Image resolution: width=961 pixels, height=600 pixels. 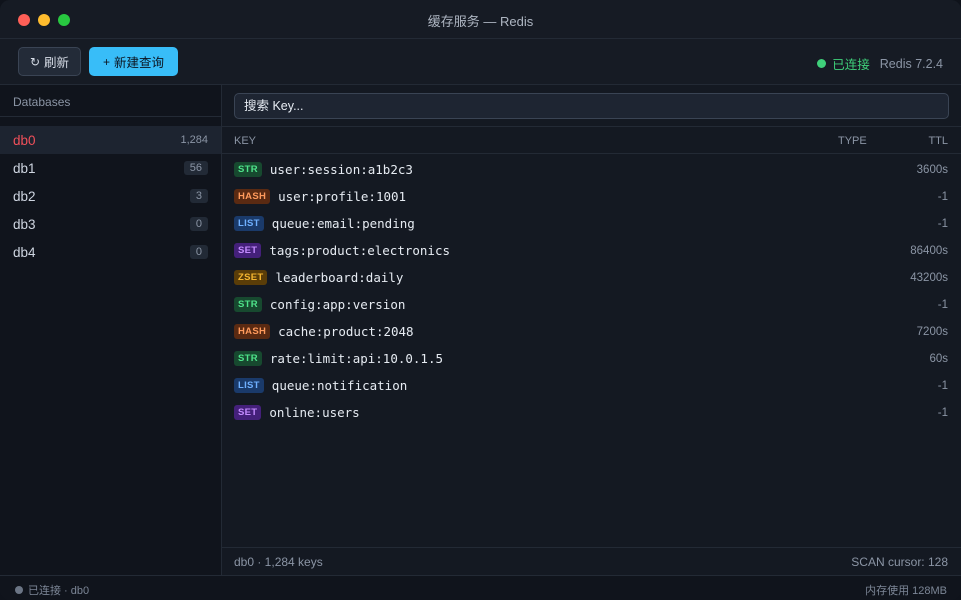 I want to click on memory-usage: 内存使用 128MB, so click(x=906, y=591).